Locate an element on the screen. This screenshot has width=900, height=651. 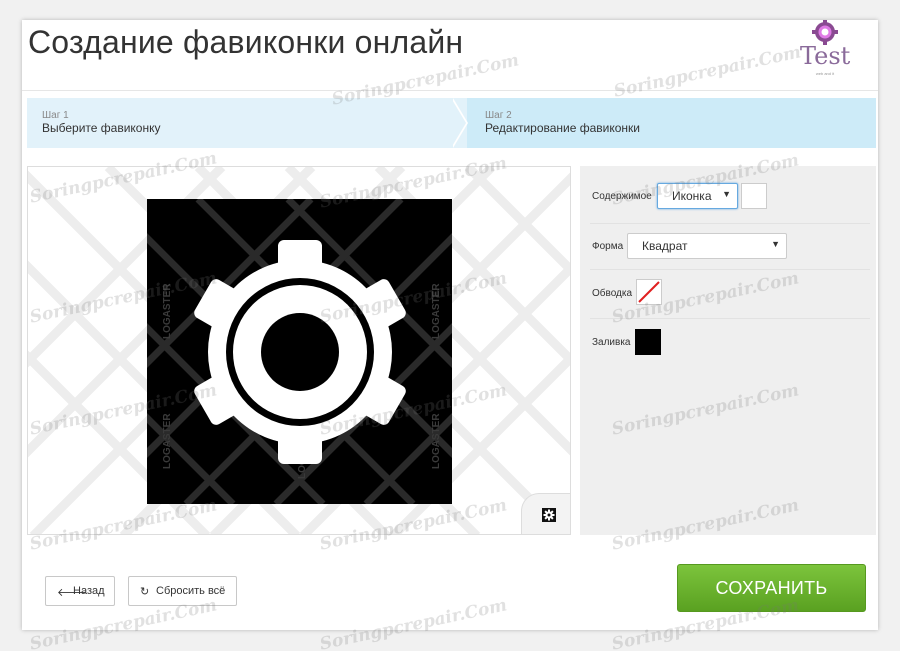
icon-settings-tab is located at coordinates (545, 513).